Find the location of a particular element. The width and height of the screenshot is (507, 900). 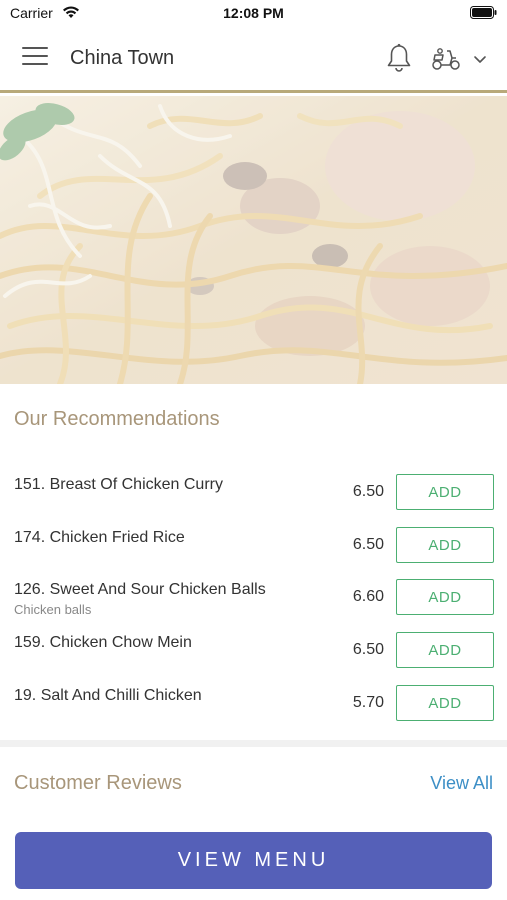

clock-time: 12:08 PM is located at coordinates (253, 13).